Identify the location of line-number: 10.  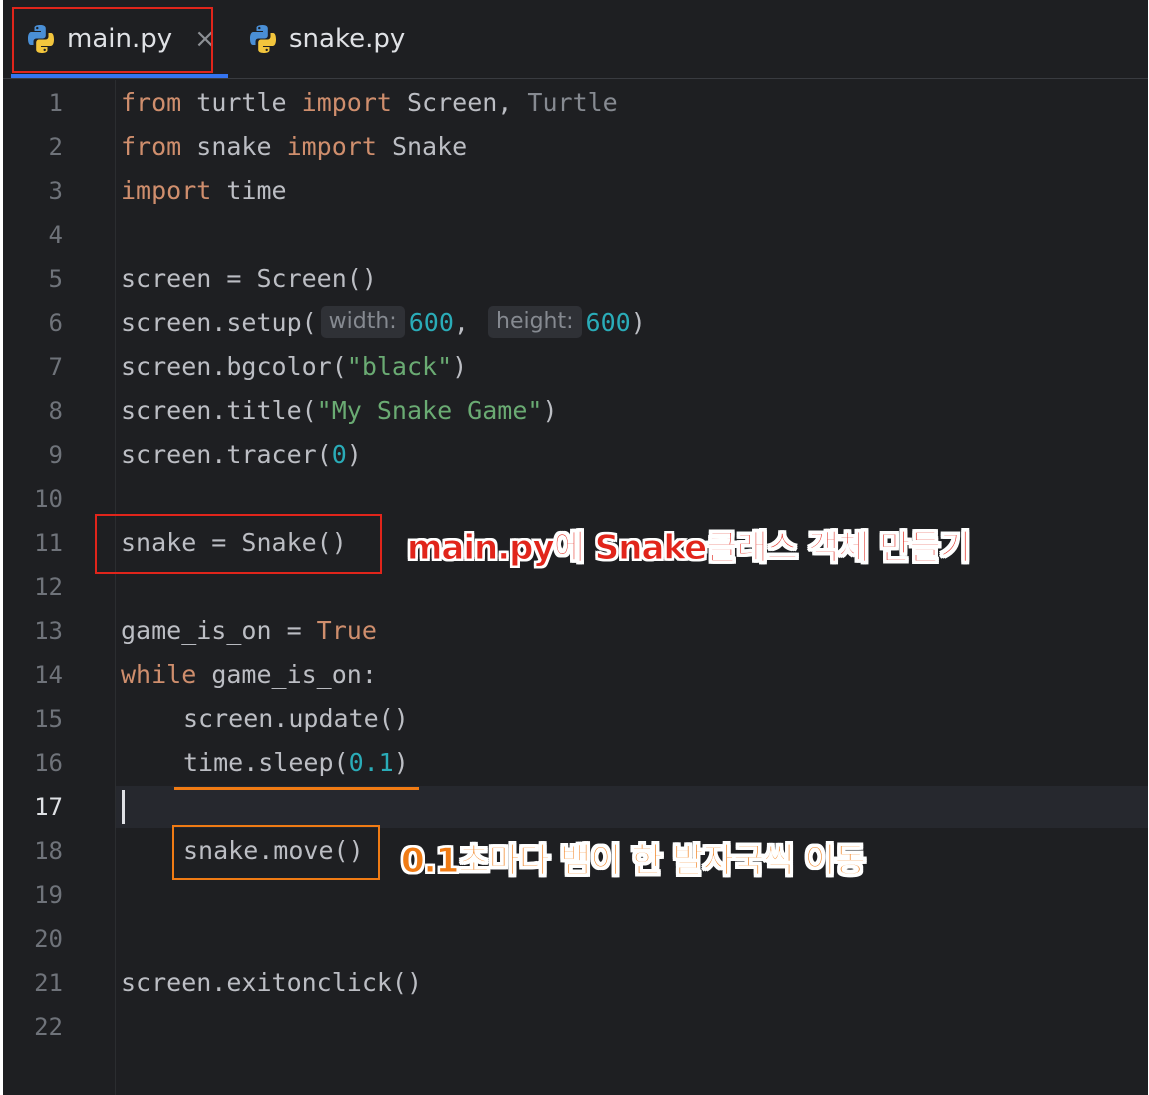
(48, 499).